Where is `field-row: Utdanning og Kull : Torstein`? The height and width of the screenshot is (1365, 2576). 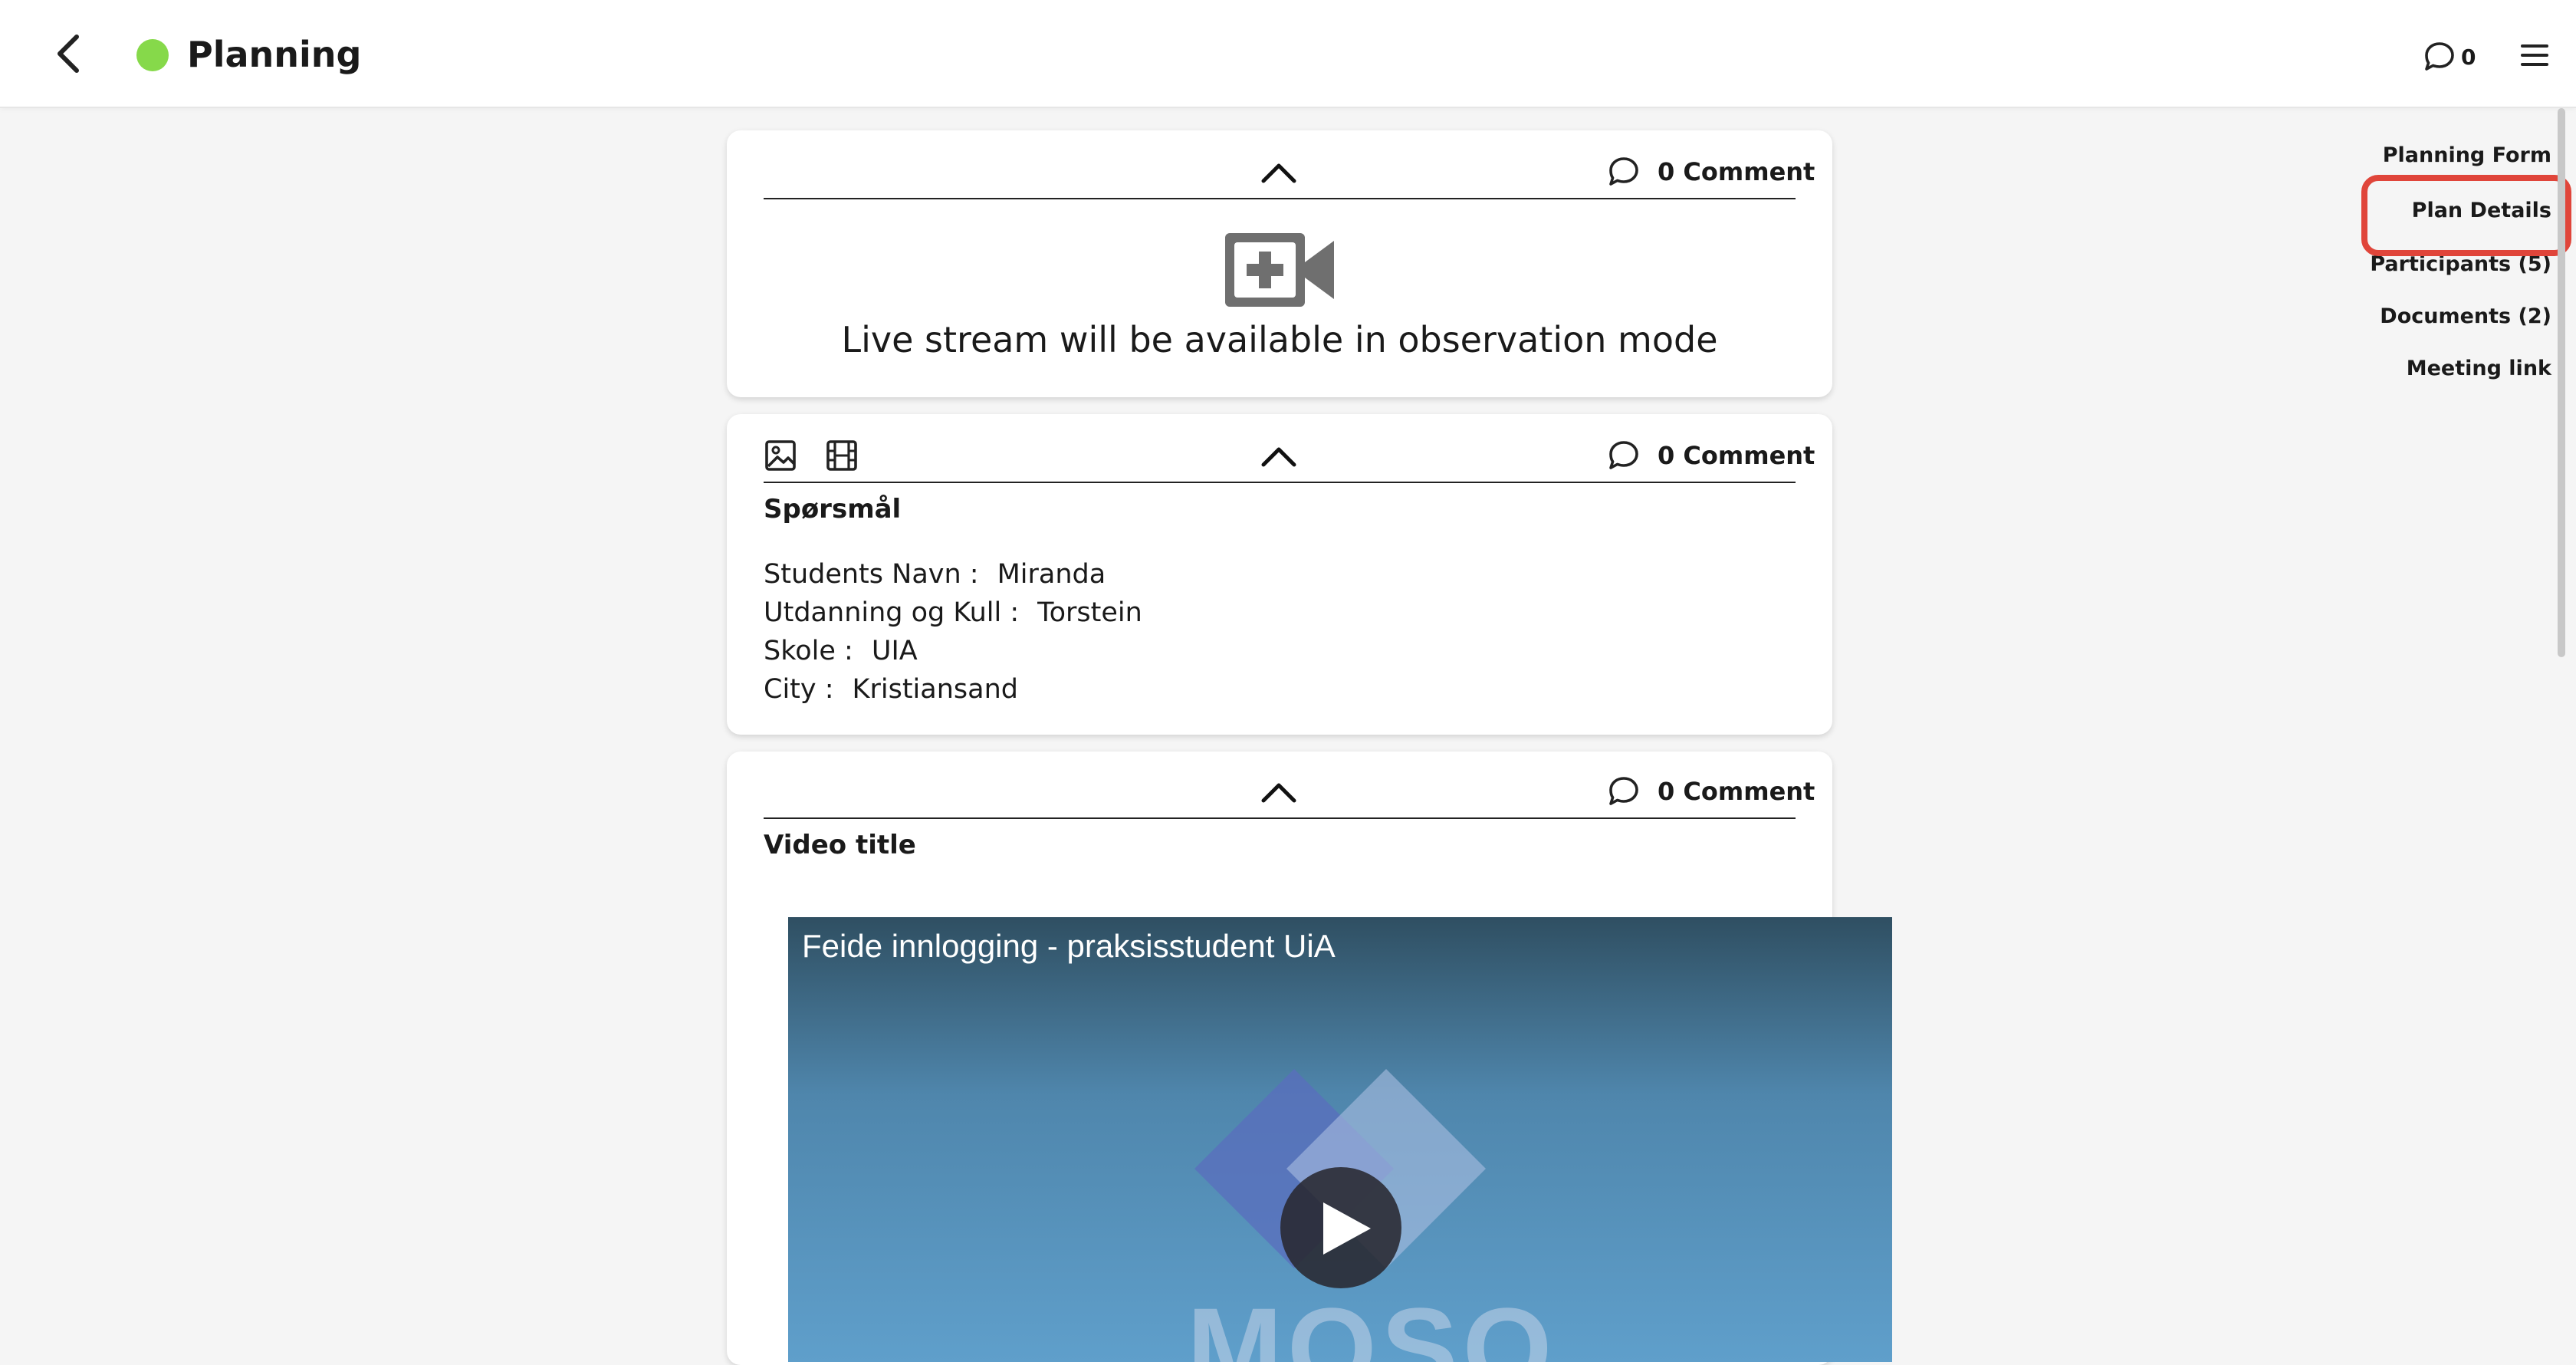 field-row: Utdanning og Kull : Torstein is located at coordinates (953, 613).